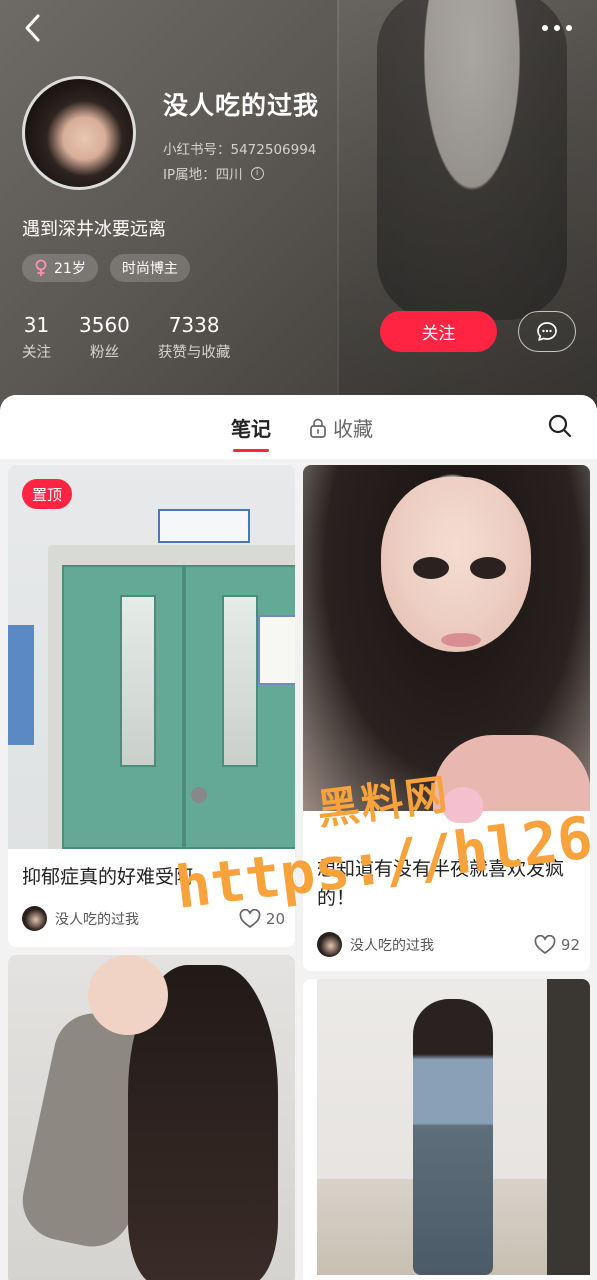  I want to click on cover-door-window-left, so click(138, 681).